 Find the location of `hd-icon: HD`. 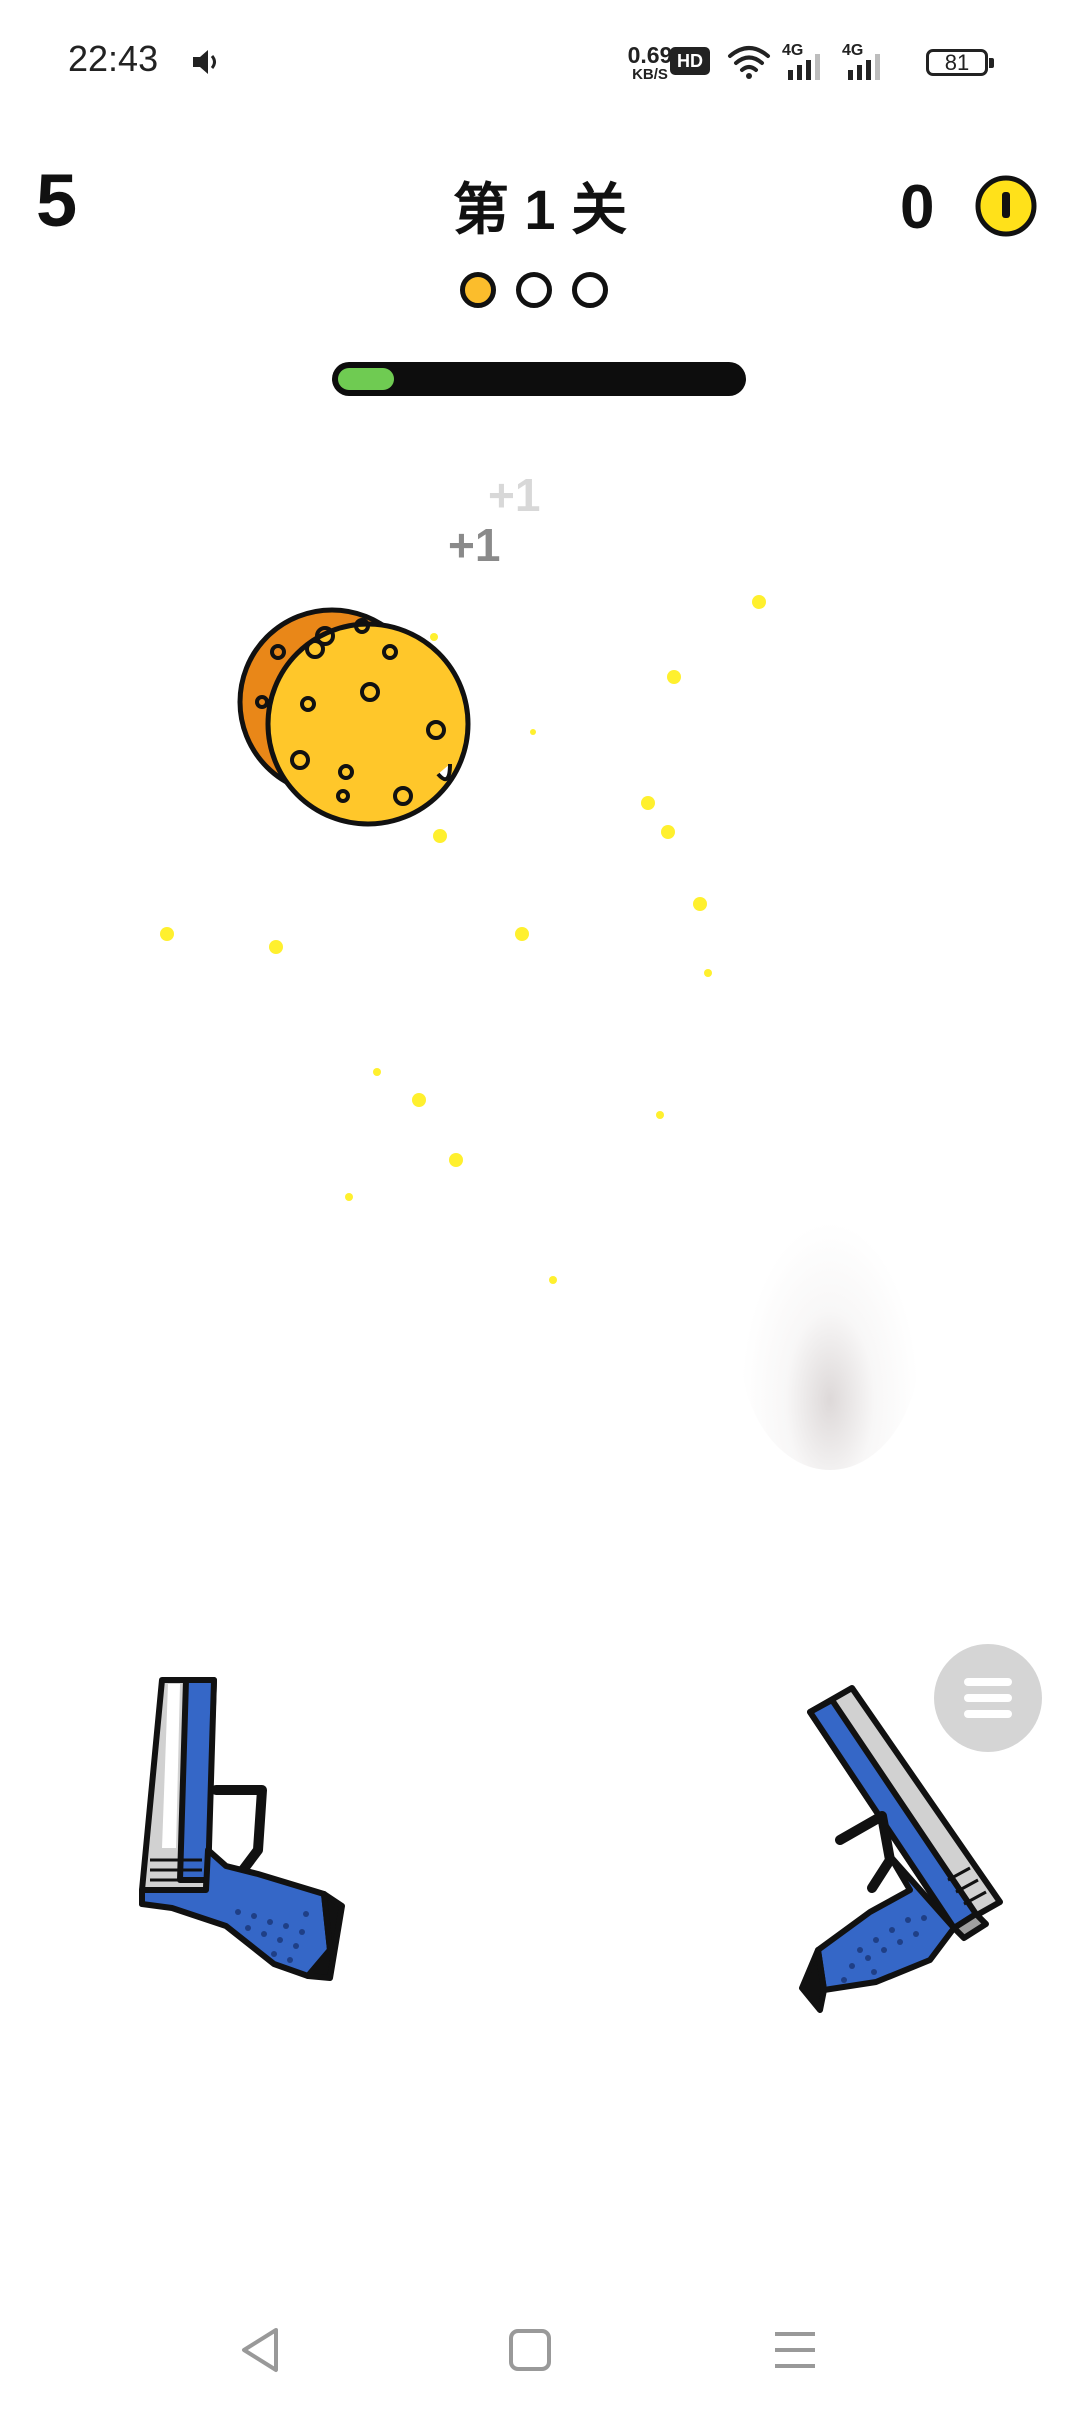

hd-icon: HD is located at coordinates (690, 61).